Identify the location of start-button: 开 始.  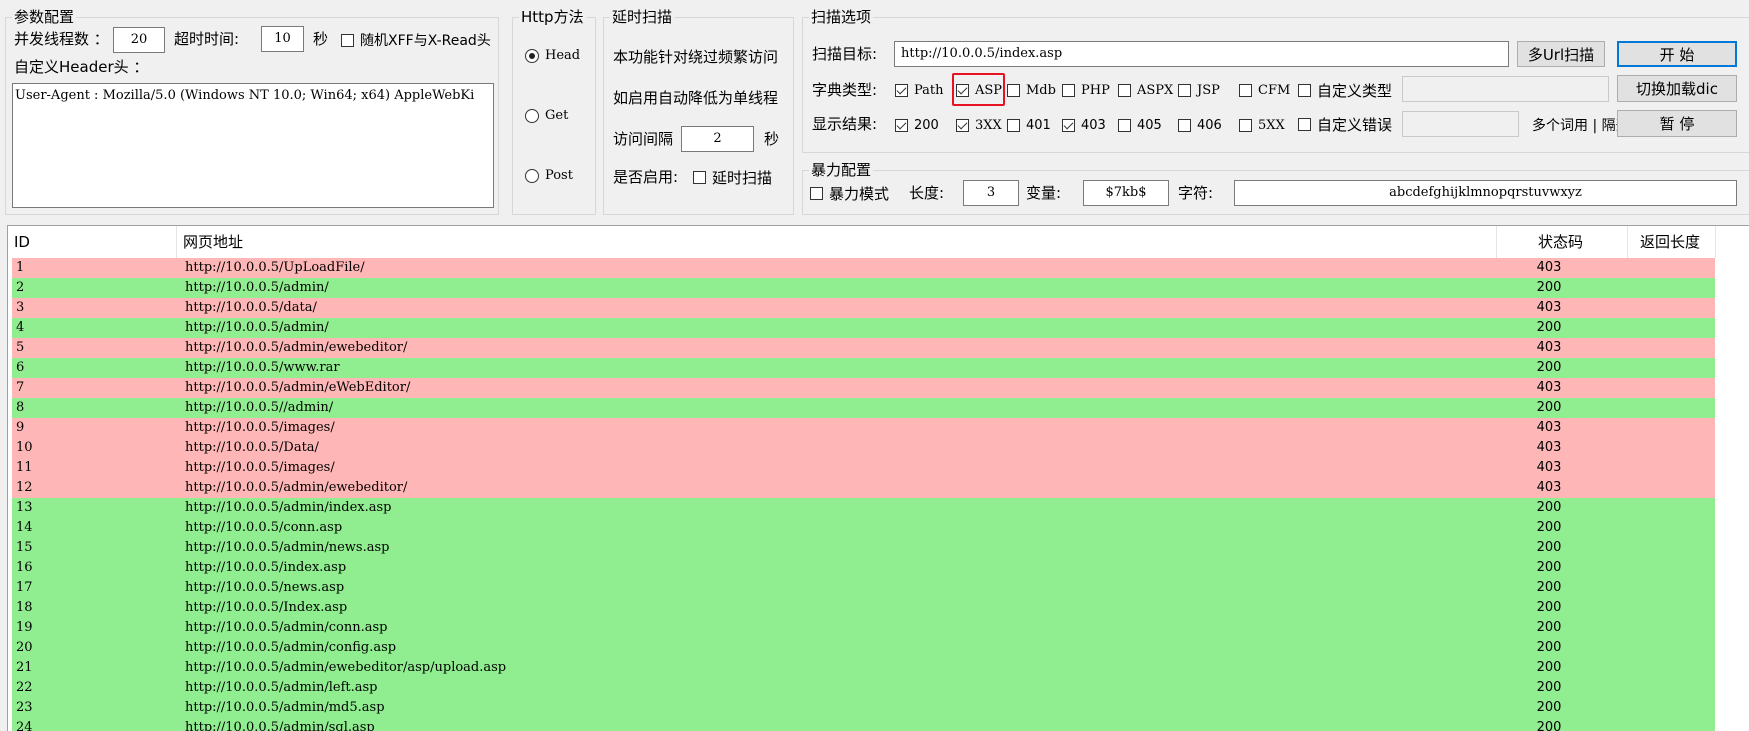
(1677, 54).